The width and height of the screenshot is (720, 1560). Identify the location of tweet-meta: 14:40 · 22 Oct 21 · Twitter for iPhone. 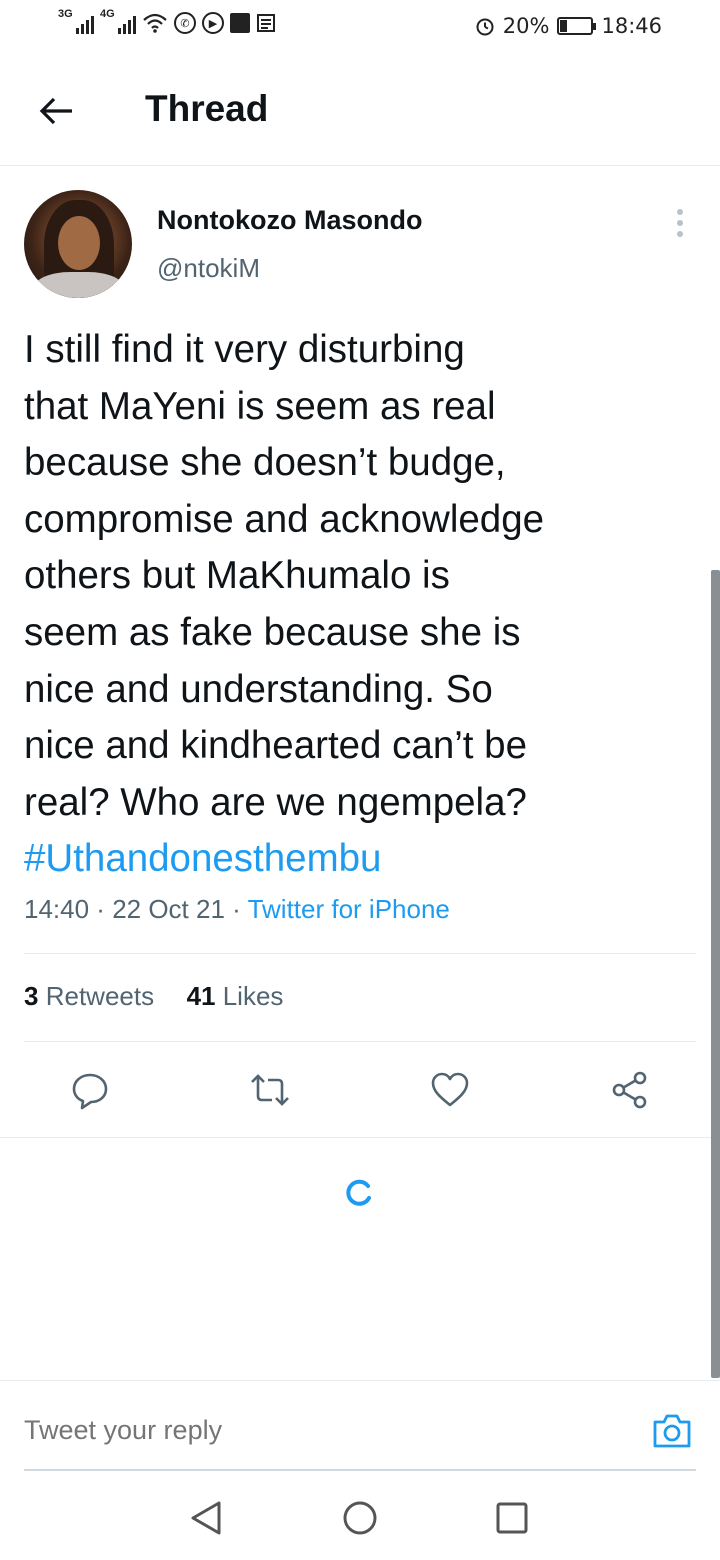
(237, 909).